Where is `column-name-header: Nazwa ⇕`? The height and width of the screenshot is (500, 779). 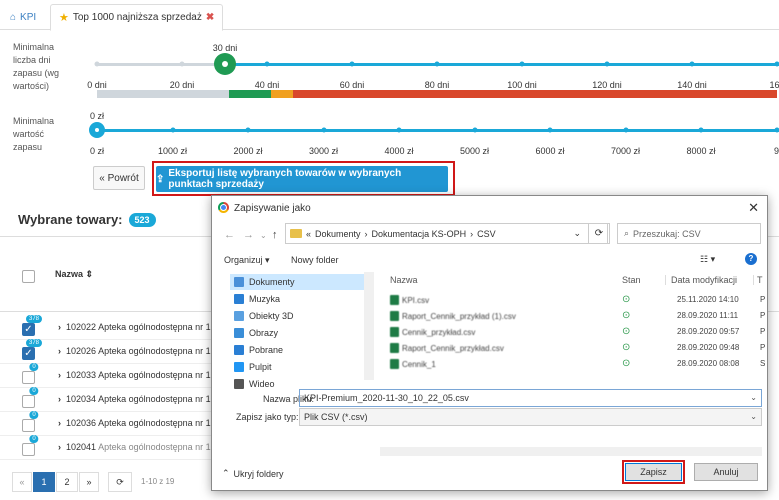
column-name-header: Nazwa ⇕ is located at coordinates (74, 274).